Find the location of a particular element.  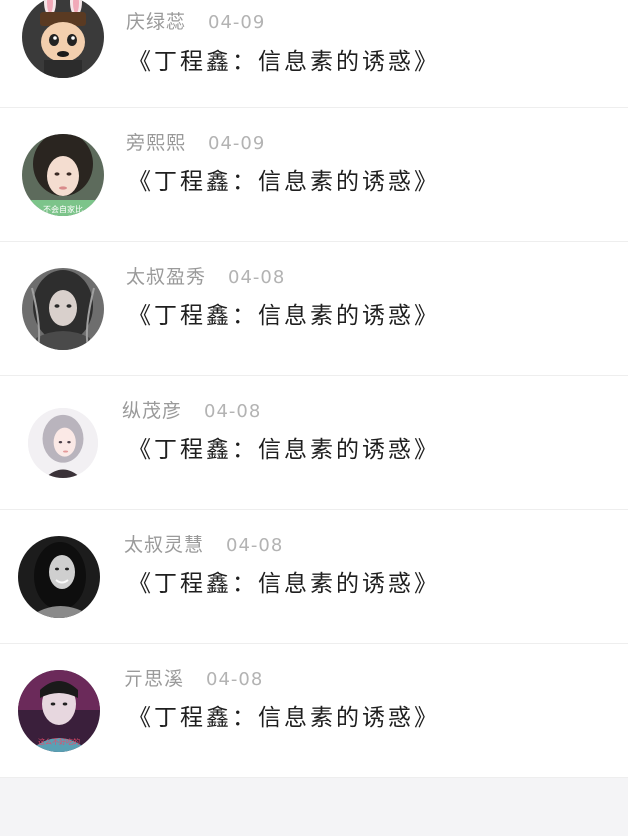

username: 亓思溪 is located at coordinates (154, 679).